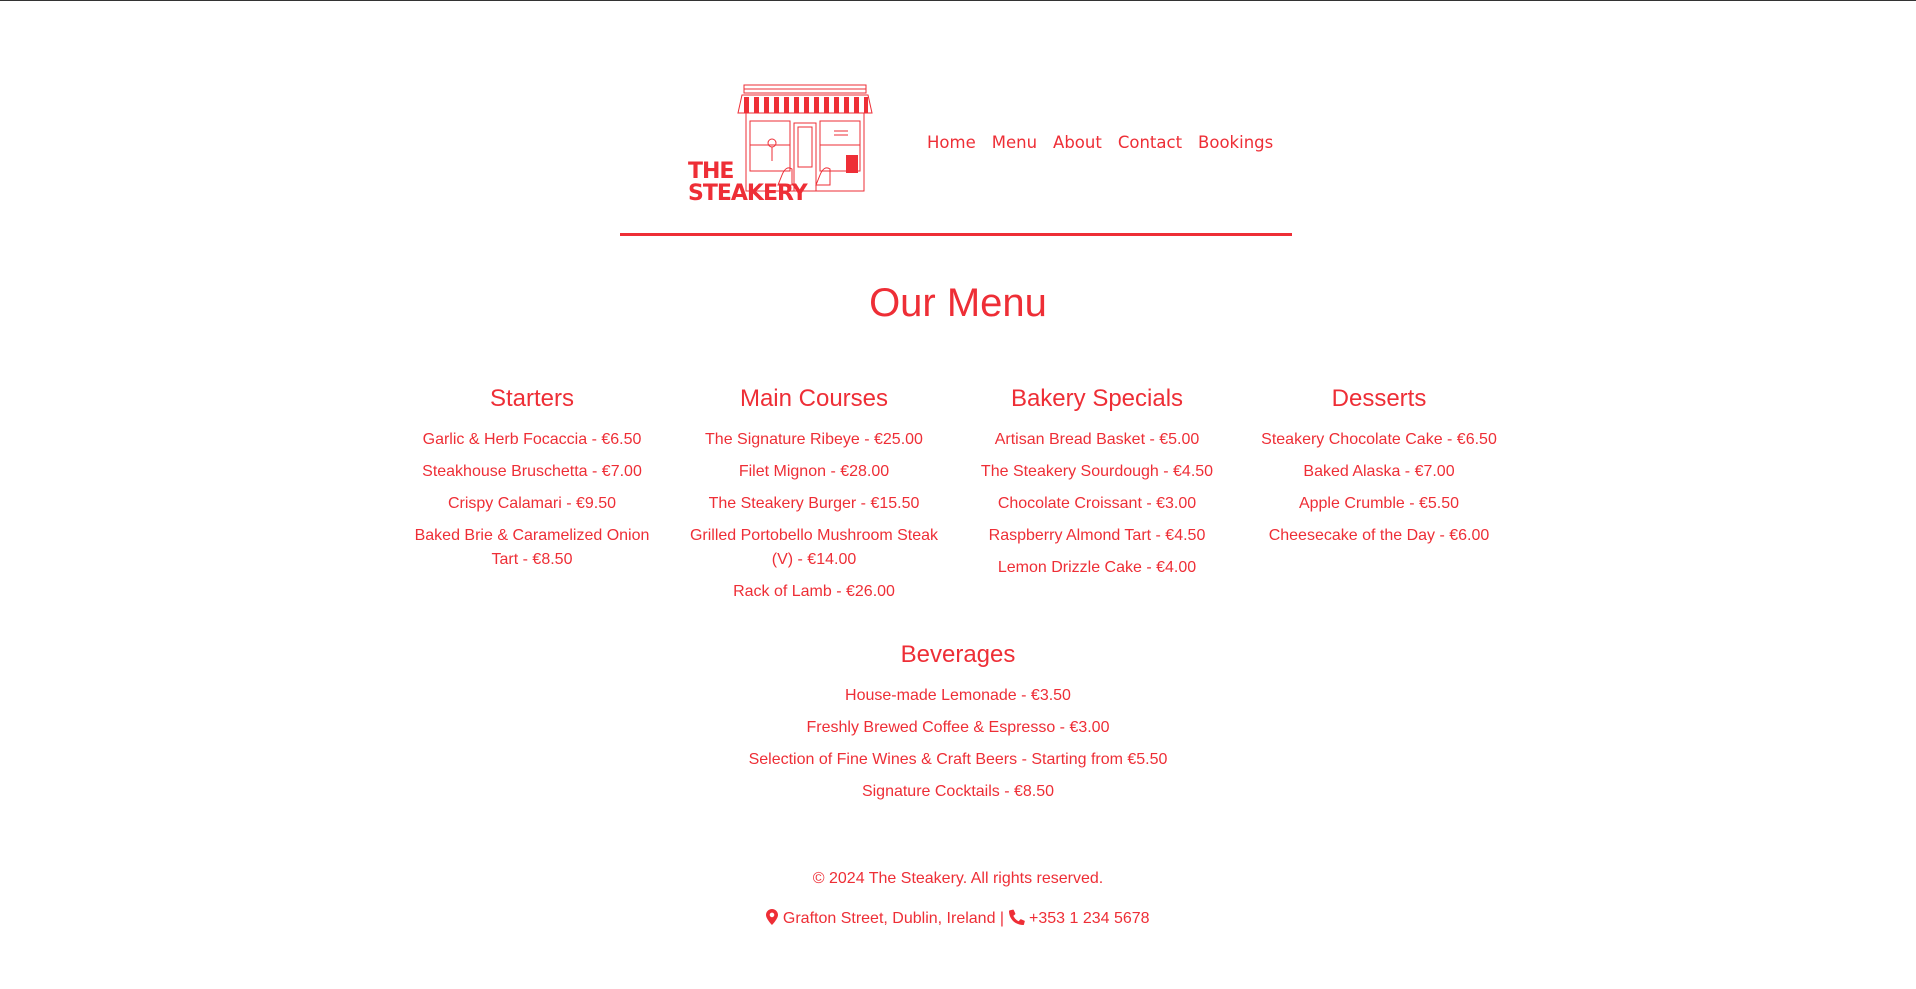 The height and width of the screenshot is (989, 1916). I want to click on menu-item: The Signature Ribeye - €25.00, so click(814, 439).